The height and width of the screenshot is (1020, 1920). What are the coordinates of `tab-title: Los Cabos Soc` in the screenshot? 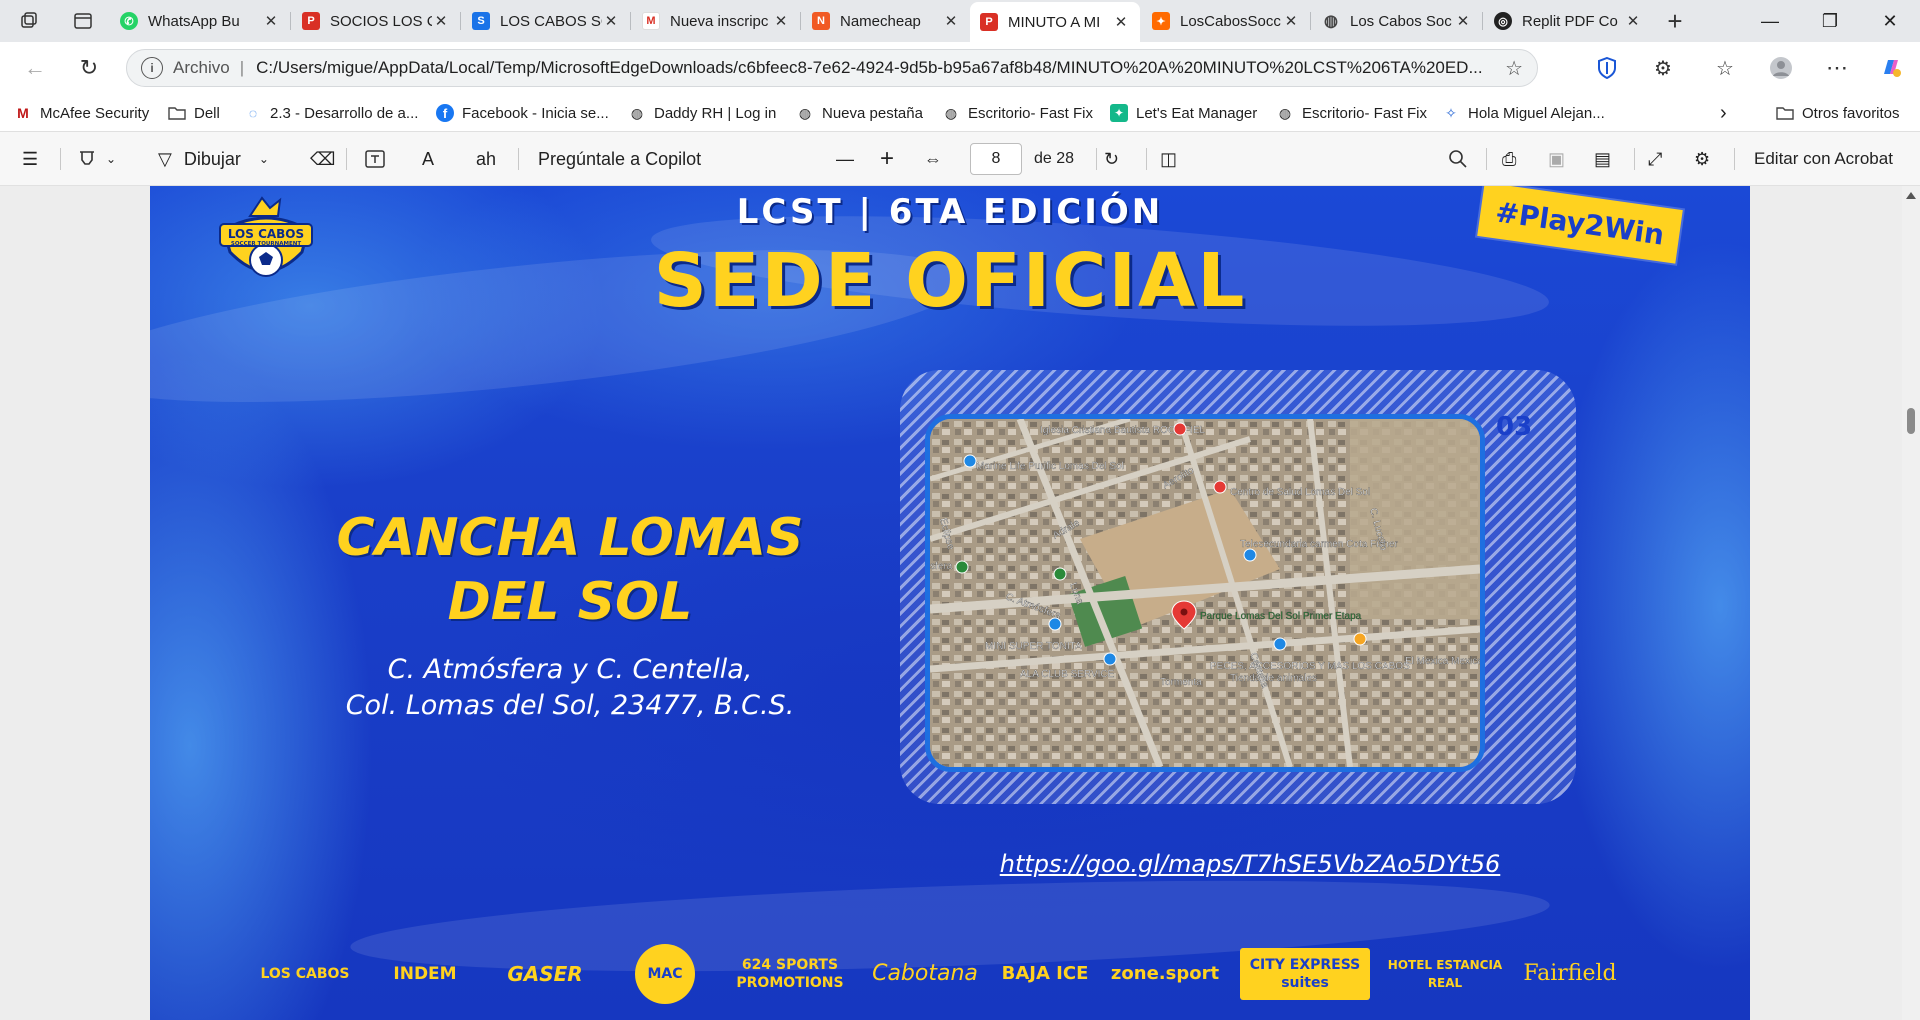 It's located at (1401, 21).